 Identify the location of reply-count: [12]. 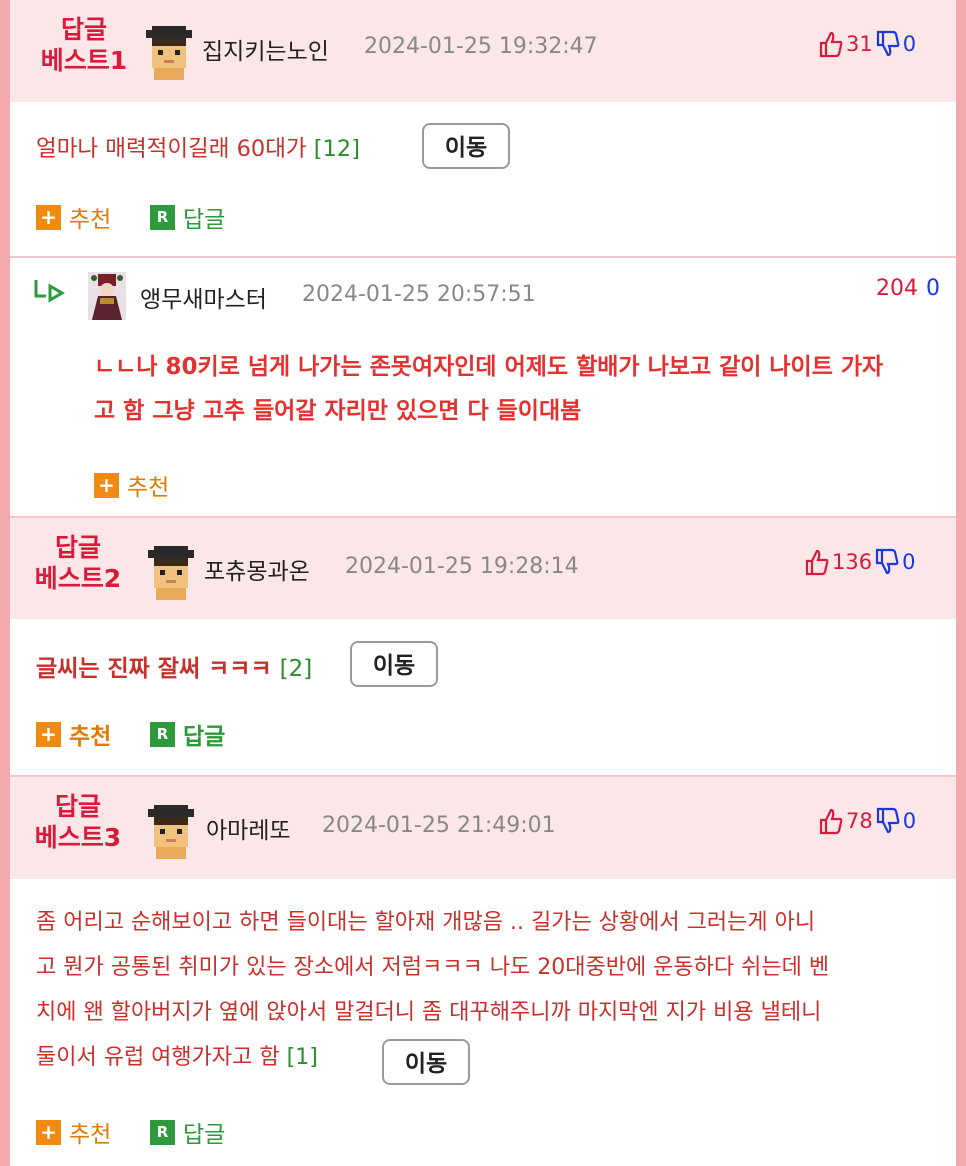
(336, 149).